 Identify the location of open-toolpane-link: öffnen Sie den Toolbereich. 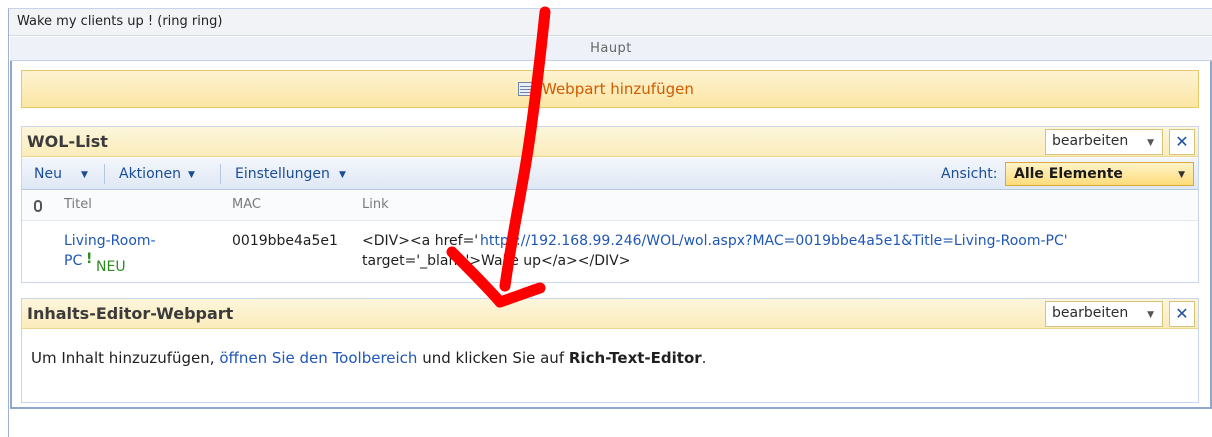
(318, 358).